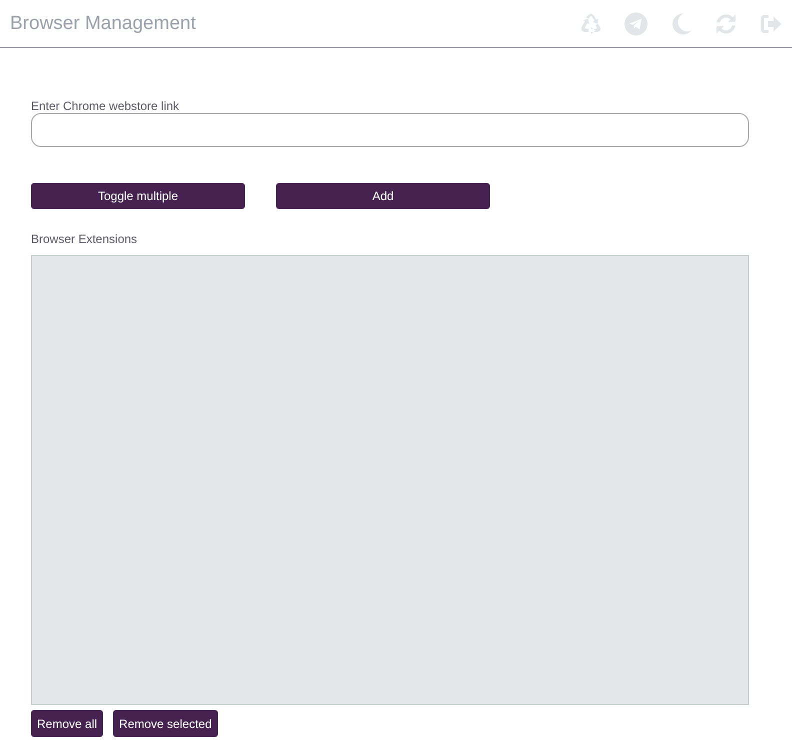 Image resolution: width=792 pixels, height=753 pixels. Describe the element at coordinates (726, 24) in the screenshot. I see `refresh-icon` at that location.